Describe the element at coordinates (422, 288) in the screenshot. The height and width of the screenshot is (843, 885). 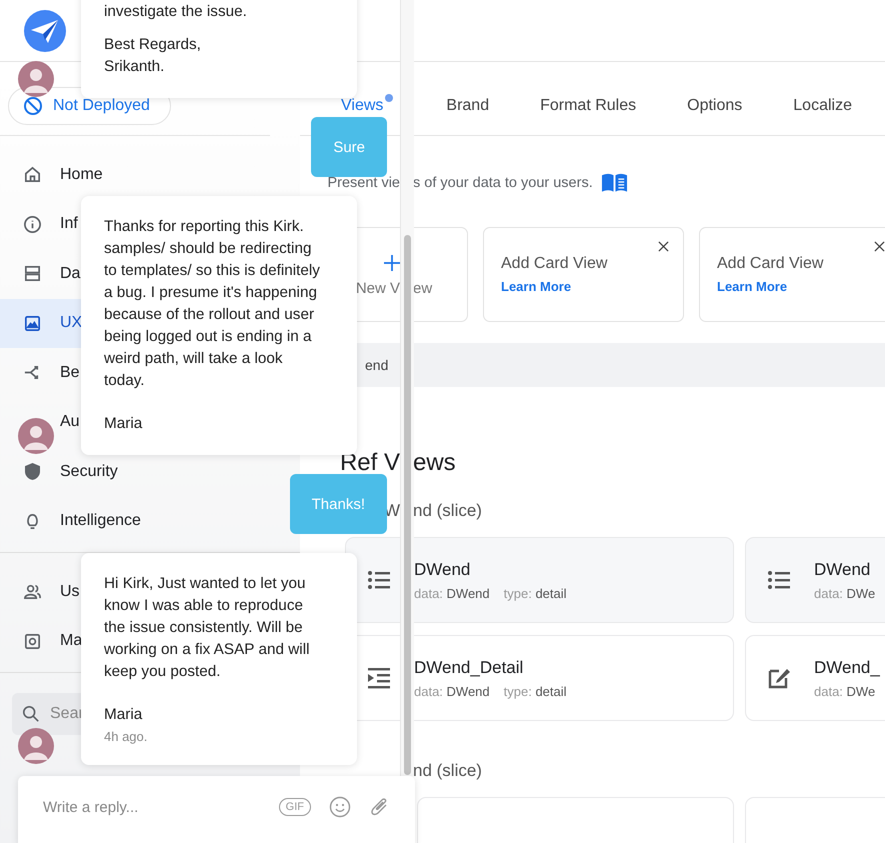
I see `new-view-label: ew` at that location.